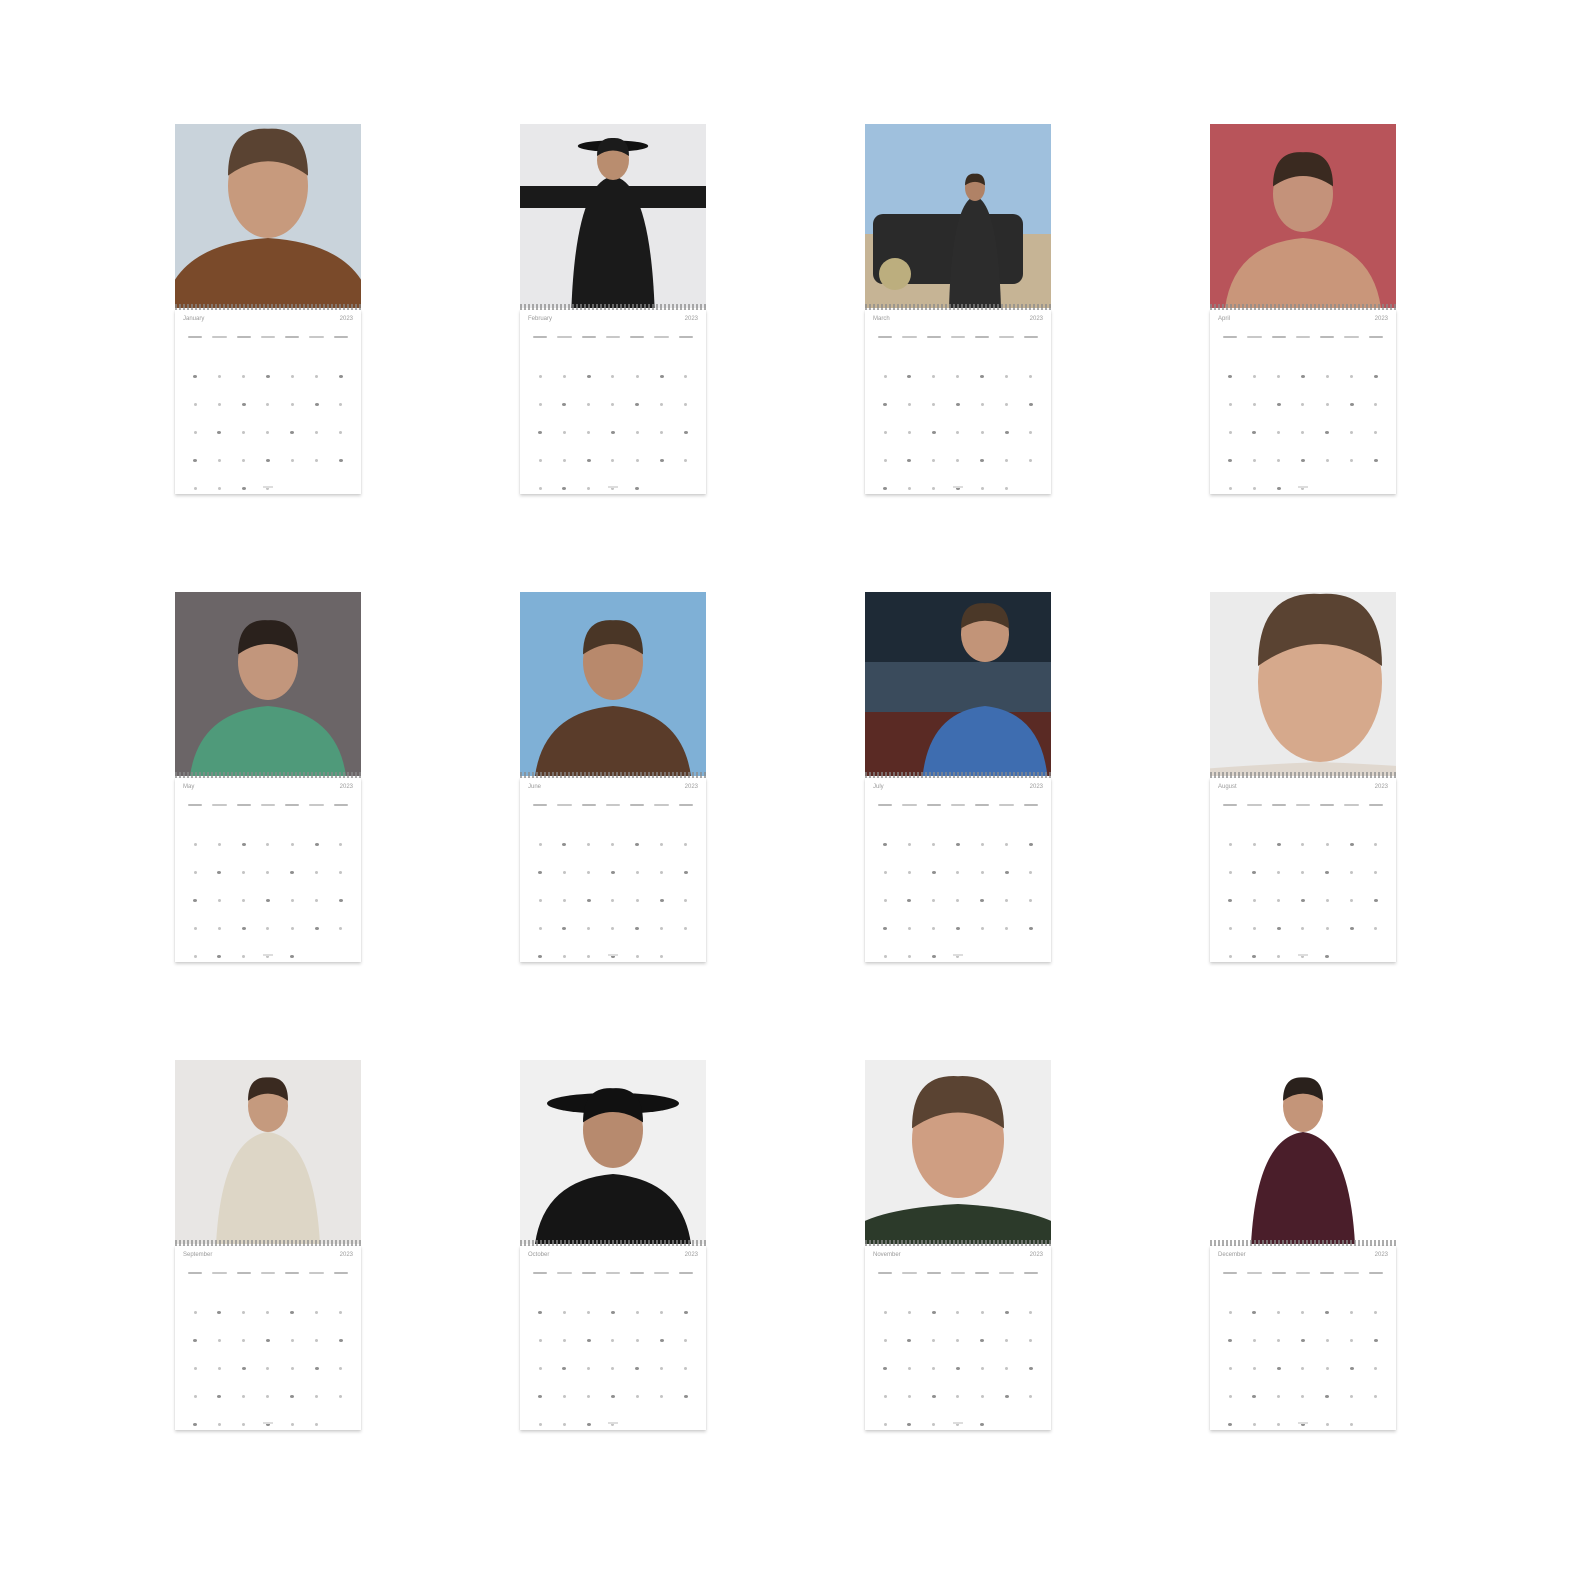 The image size is (1588, 1588). I want to click on month-name: August, so click(1227, 787).